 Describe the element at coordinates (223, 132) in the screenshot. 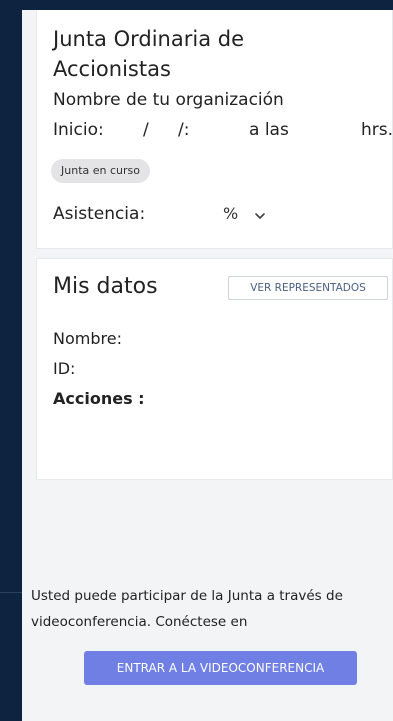

I see `inicio-row: Inicio: / /: a las hrs.` at that location.